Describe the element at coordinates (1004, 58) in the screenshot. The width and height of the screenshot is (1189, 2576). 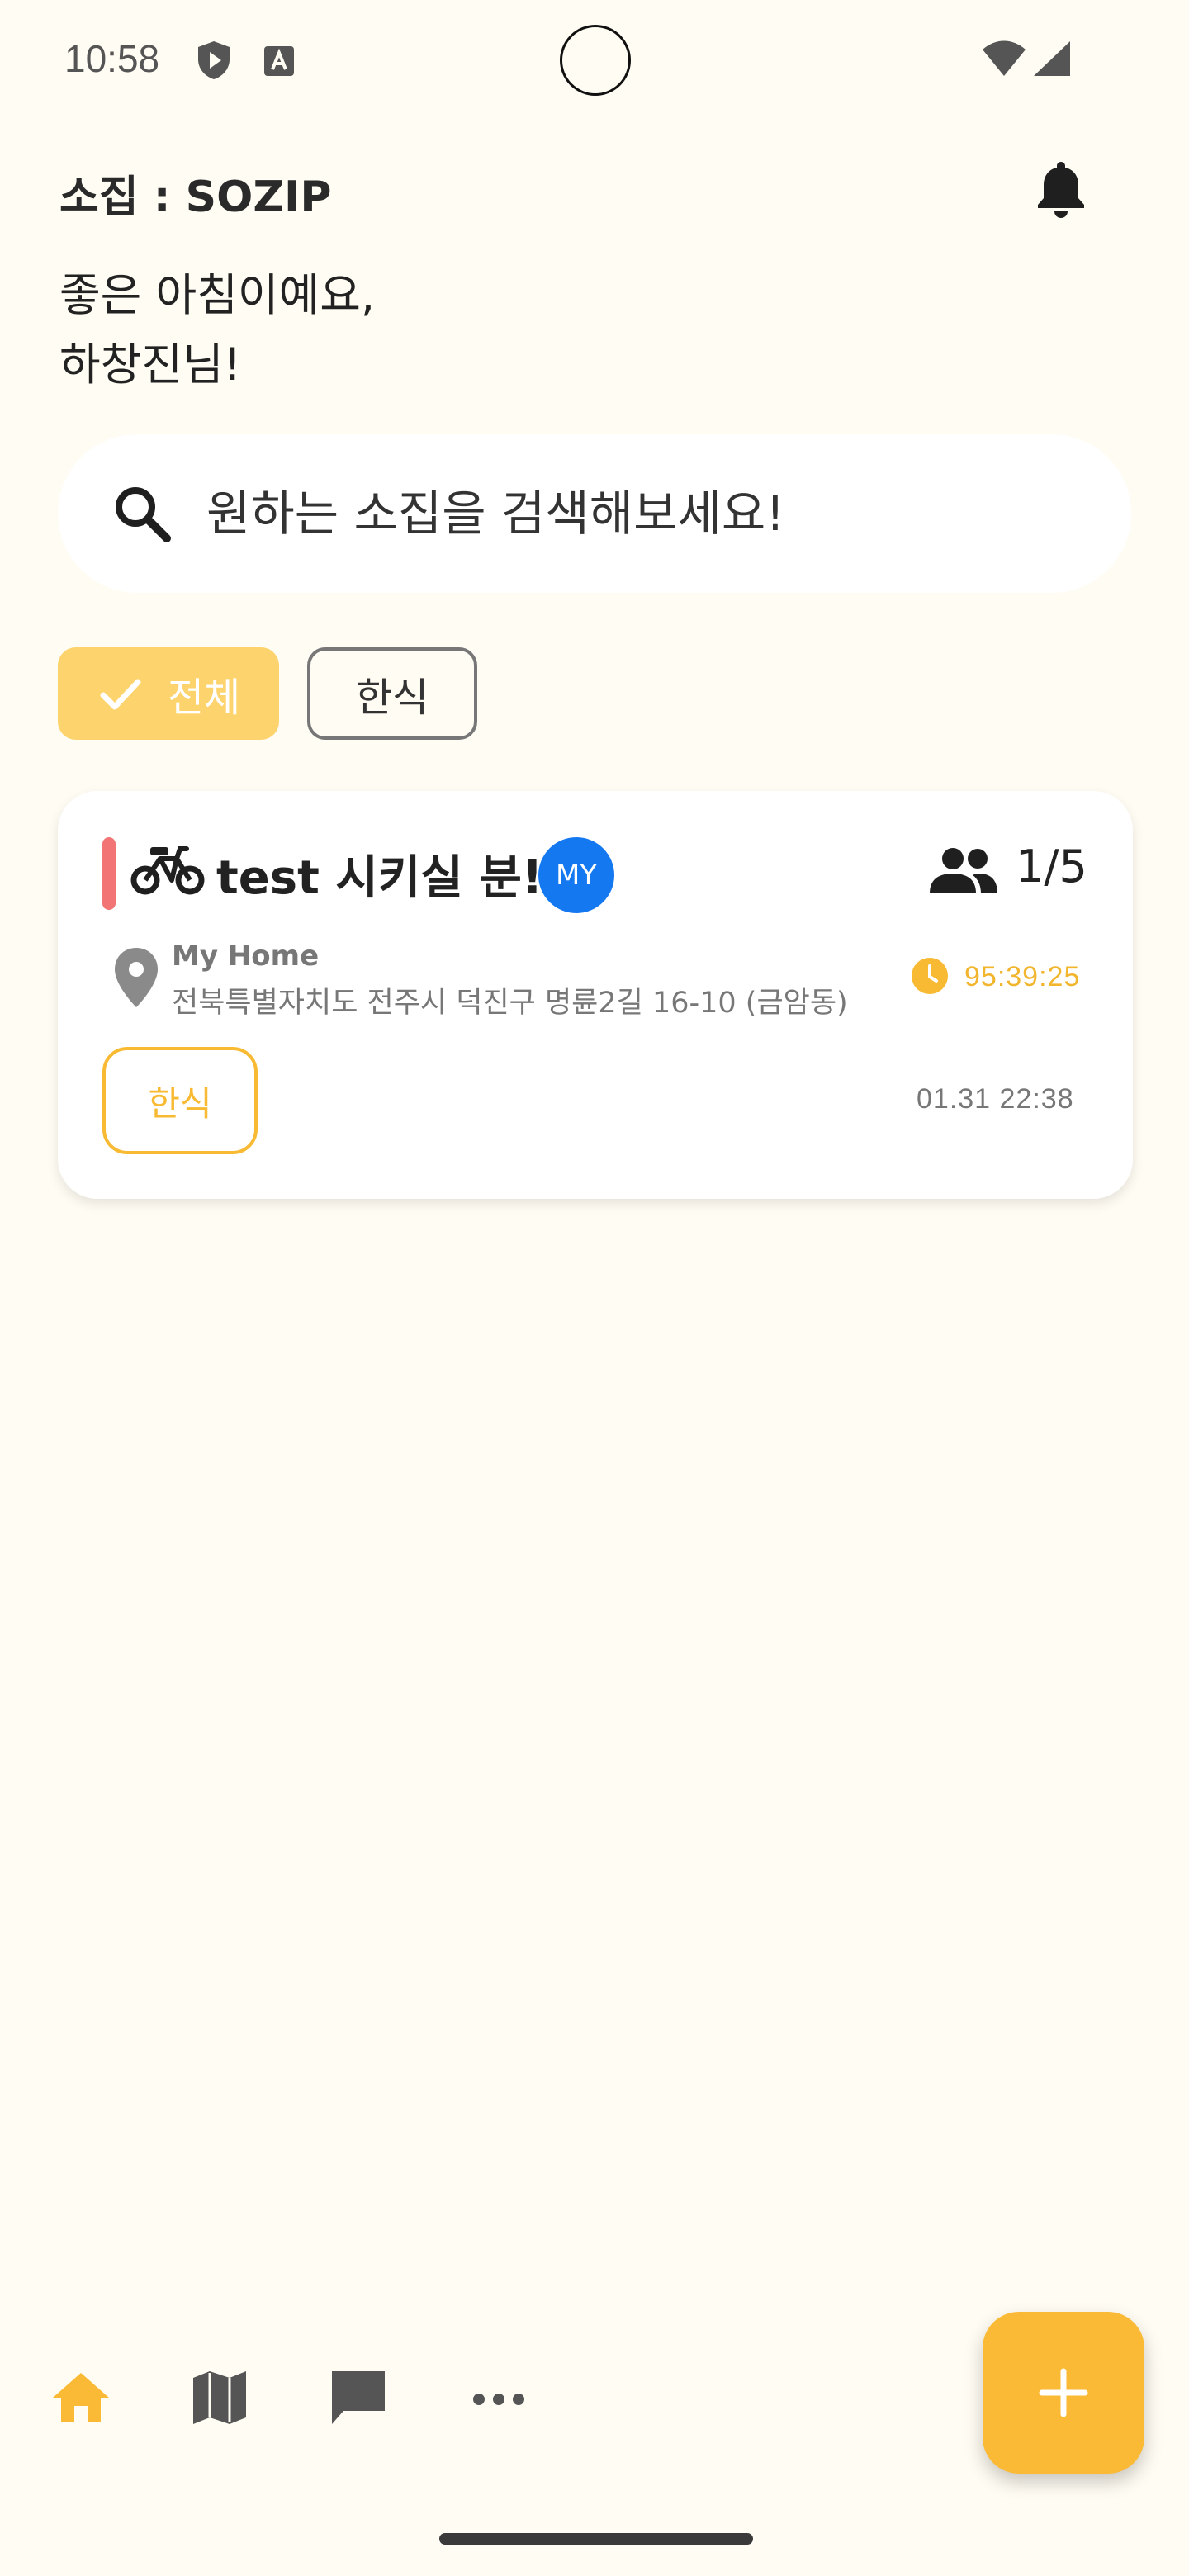
I see `wifi-icon` at that location.